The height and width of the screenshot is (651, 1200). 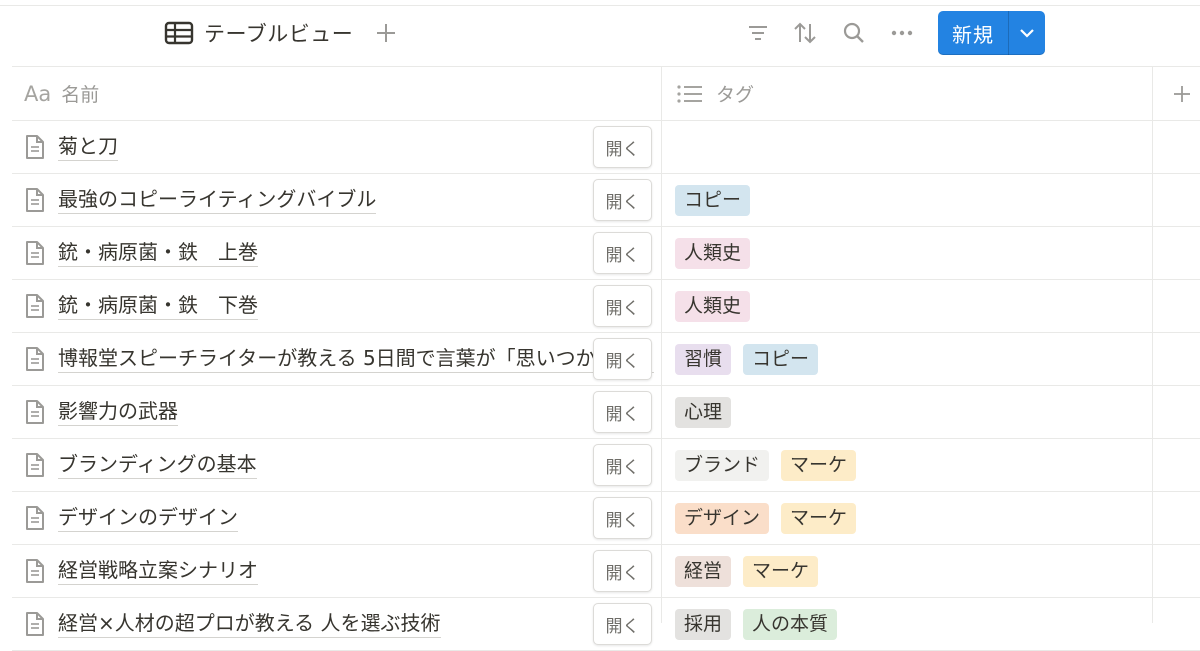 I want to click on add-property-button, so click(x=1182, y=93).